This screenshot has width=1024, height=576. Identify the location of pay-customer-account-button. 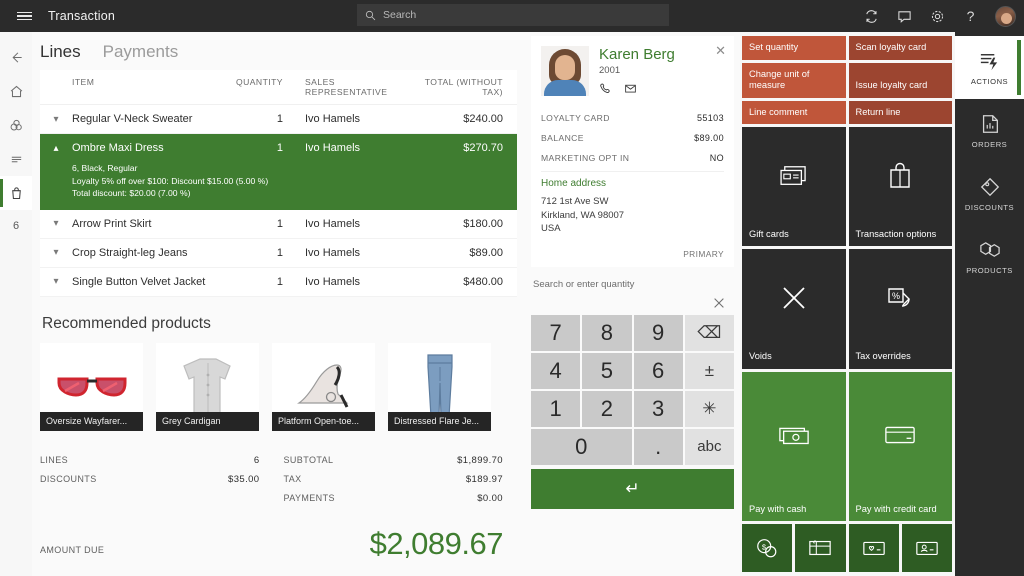
(926, 548).